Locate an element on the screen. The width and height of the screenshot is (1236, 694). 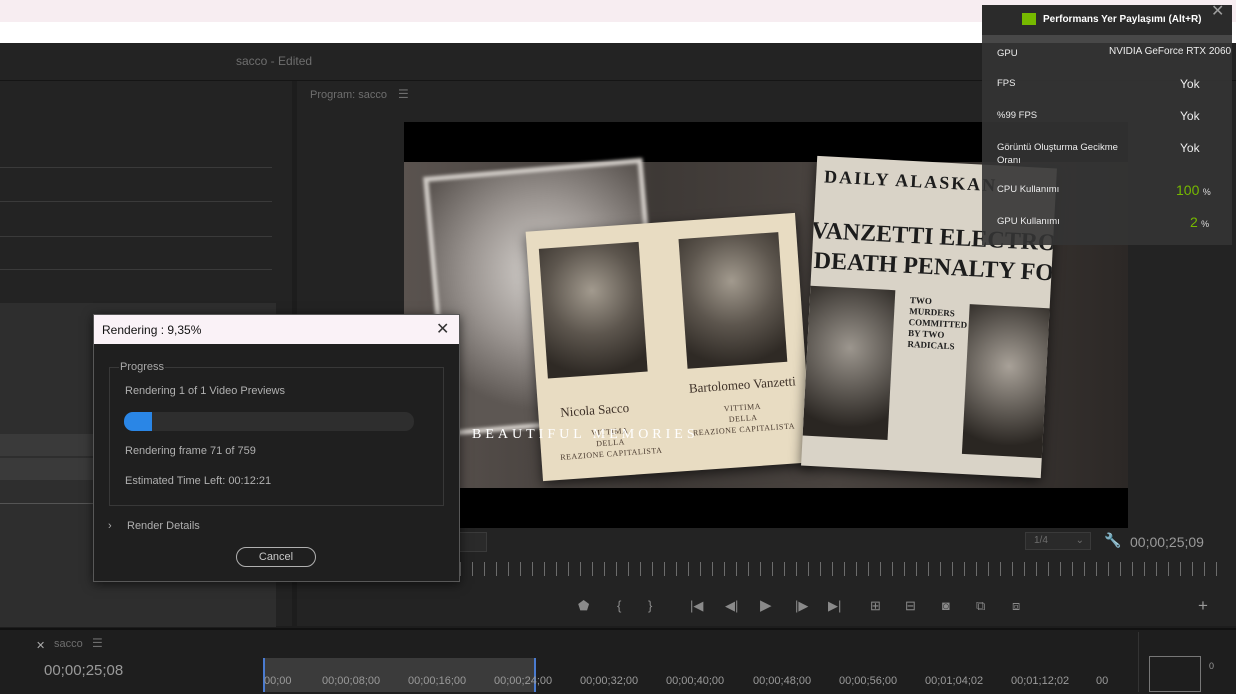
timeline-tick: 00;01;04;02 is located at coordinates (954, 681).